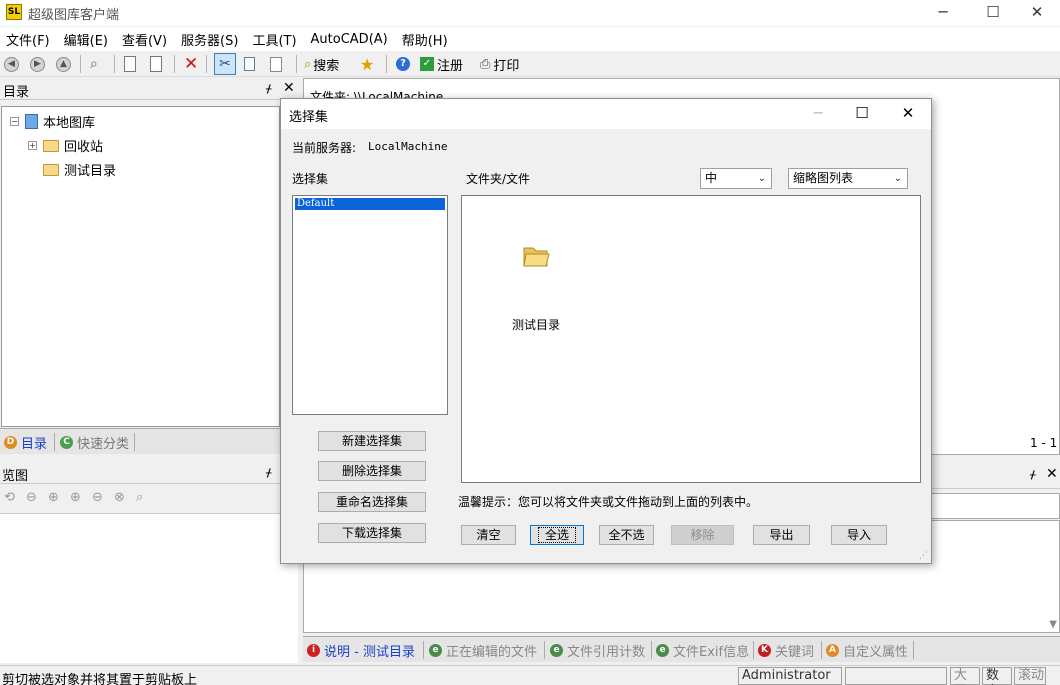  What do you see at coordinates (367, 64) in the screenshot?
I see `favorites-icon: ★` at bounding box center [367, 64].